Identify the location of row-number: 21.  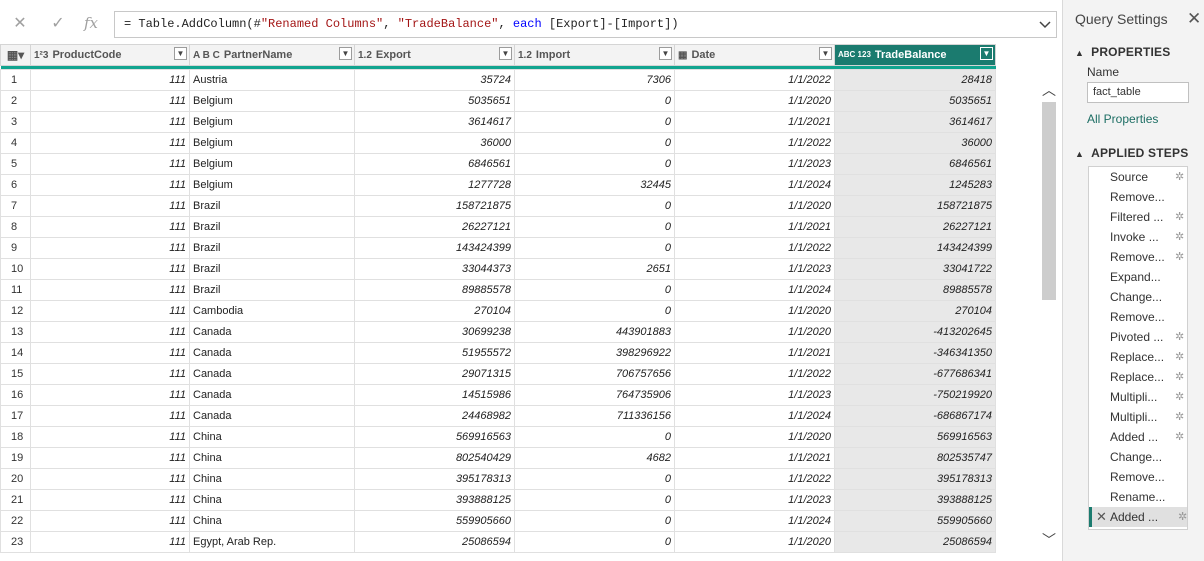
(15, 500).